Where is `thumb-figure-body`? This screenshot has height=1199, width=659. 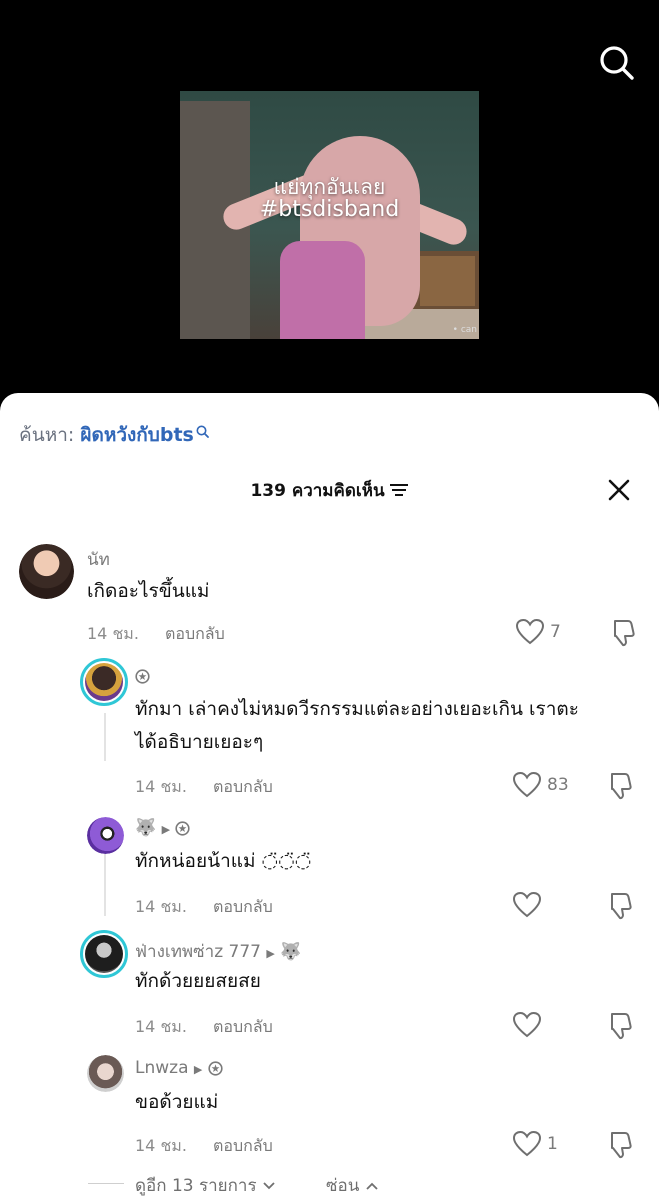 thumb-figure-body is located at coordinates (322, 290).